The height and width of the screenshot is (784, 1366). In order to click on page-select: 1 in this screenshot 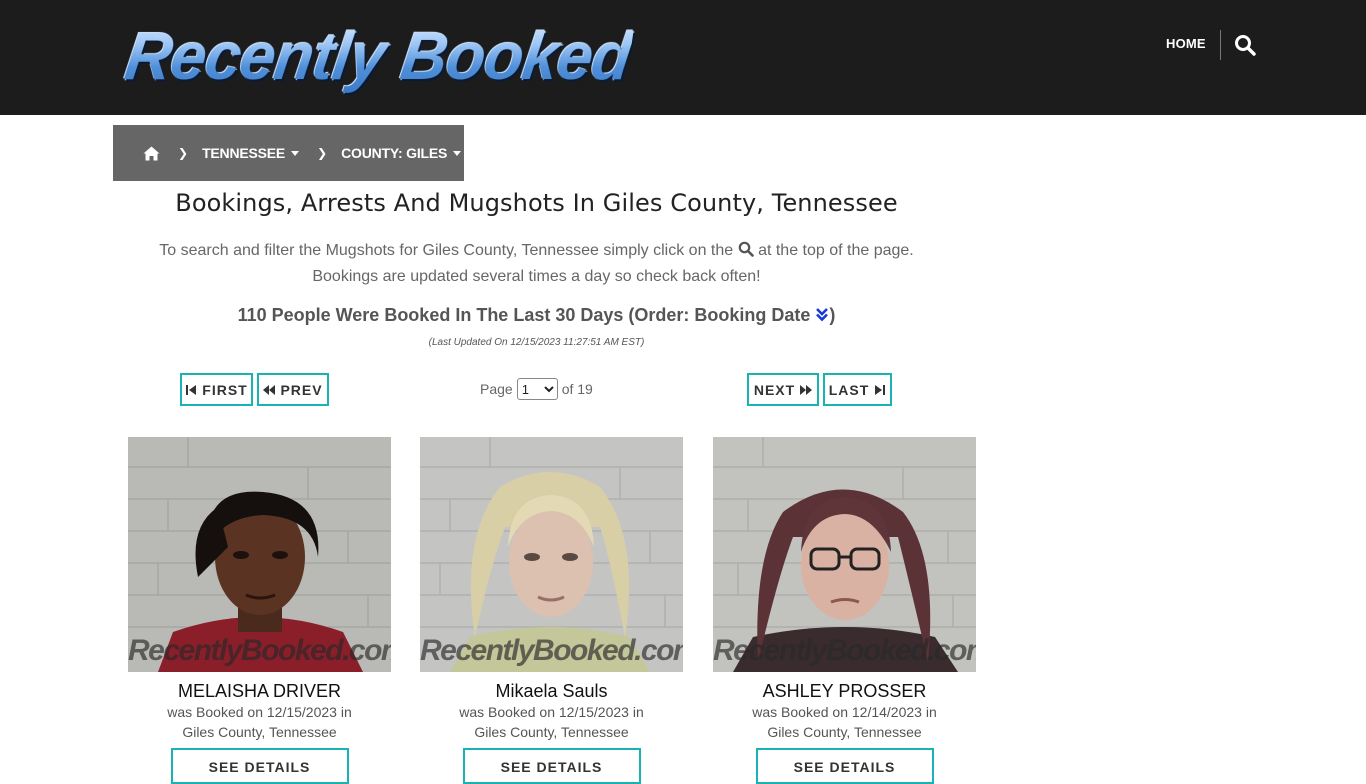, I will do `click(537, 389)`.